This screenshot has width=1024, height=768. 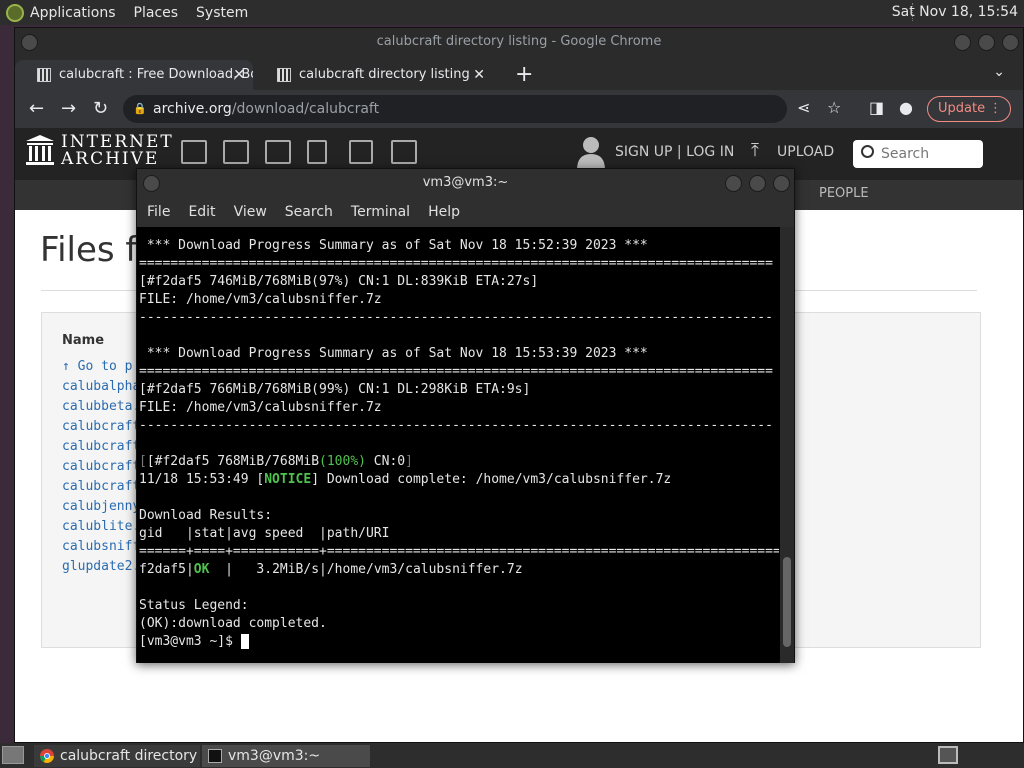 I want to click on show-desktop-icon, so click(x=13, y=755).